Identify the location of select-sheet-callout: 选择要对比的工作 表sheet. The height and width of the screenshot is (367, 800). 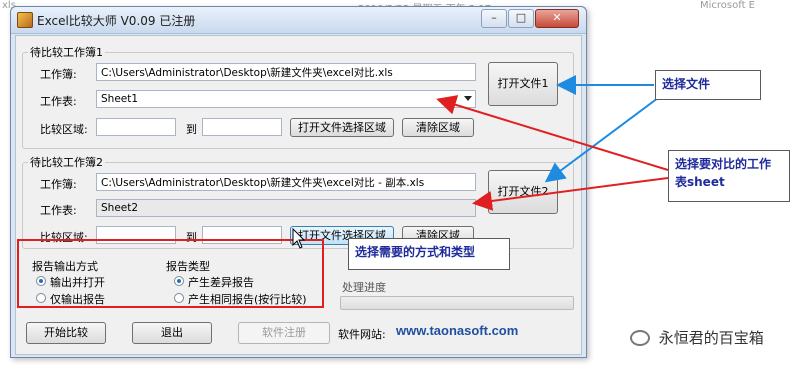
(729, 176).